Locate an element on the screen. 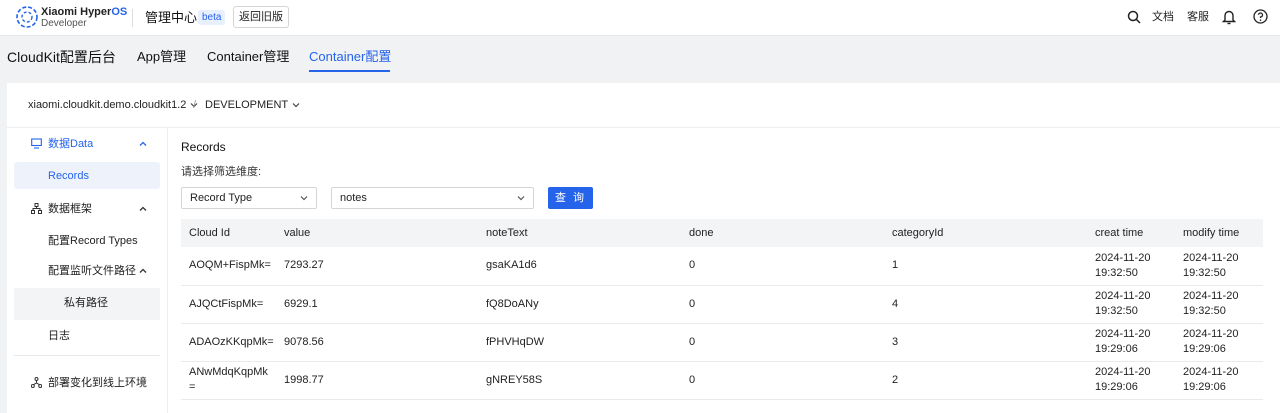 The image size is (1280, 413). cell-cloud-id: ADAOzKKqpMk= is located at coordinates (228, 342).